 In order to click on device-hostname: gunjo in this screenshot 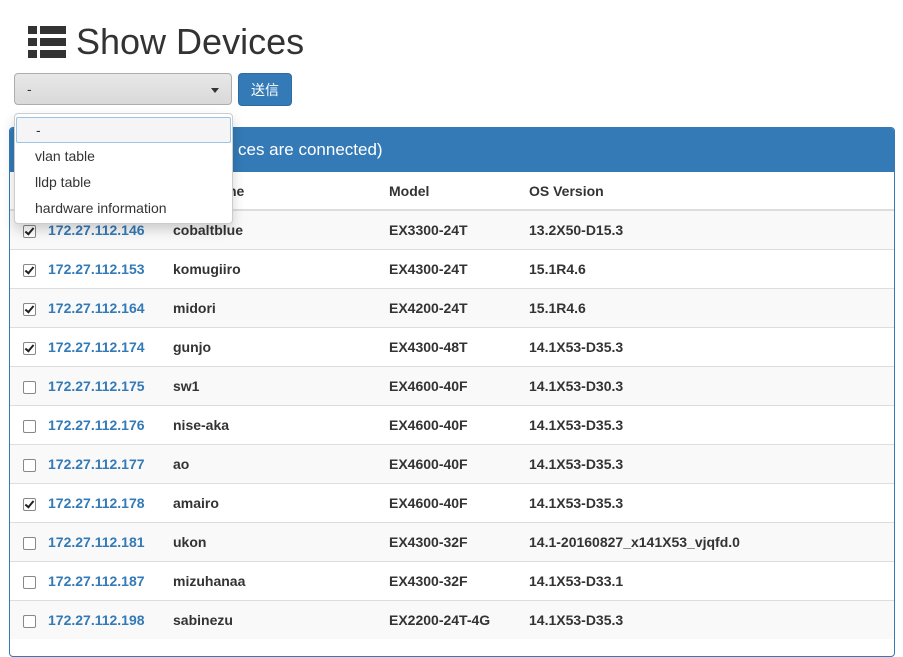, I will do `click(192, 347)`.